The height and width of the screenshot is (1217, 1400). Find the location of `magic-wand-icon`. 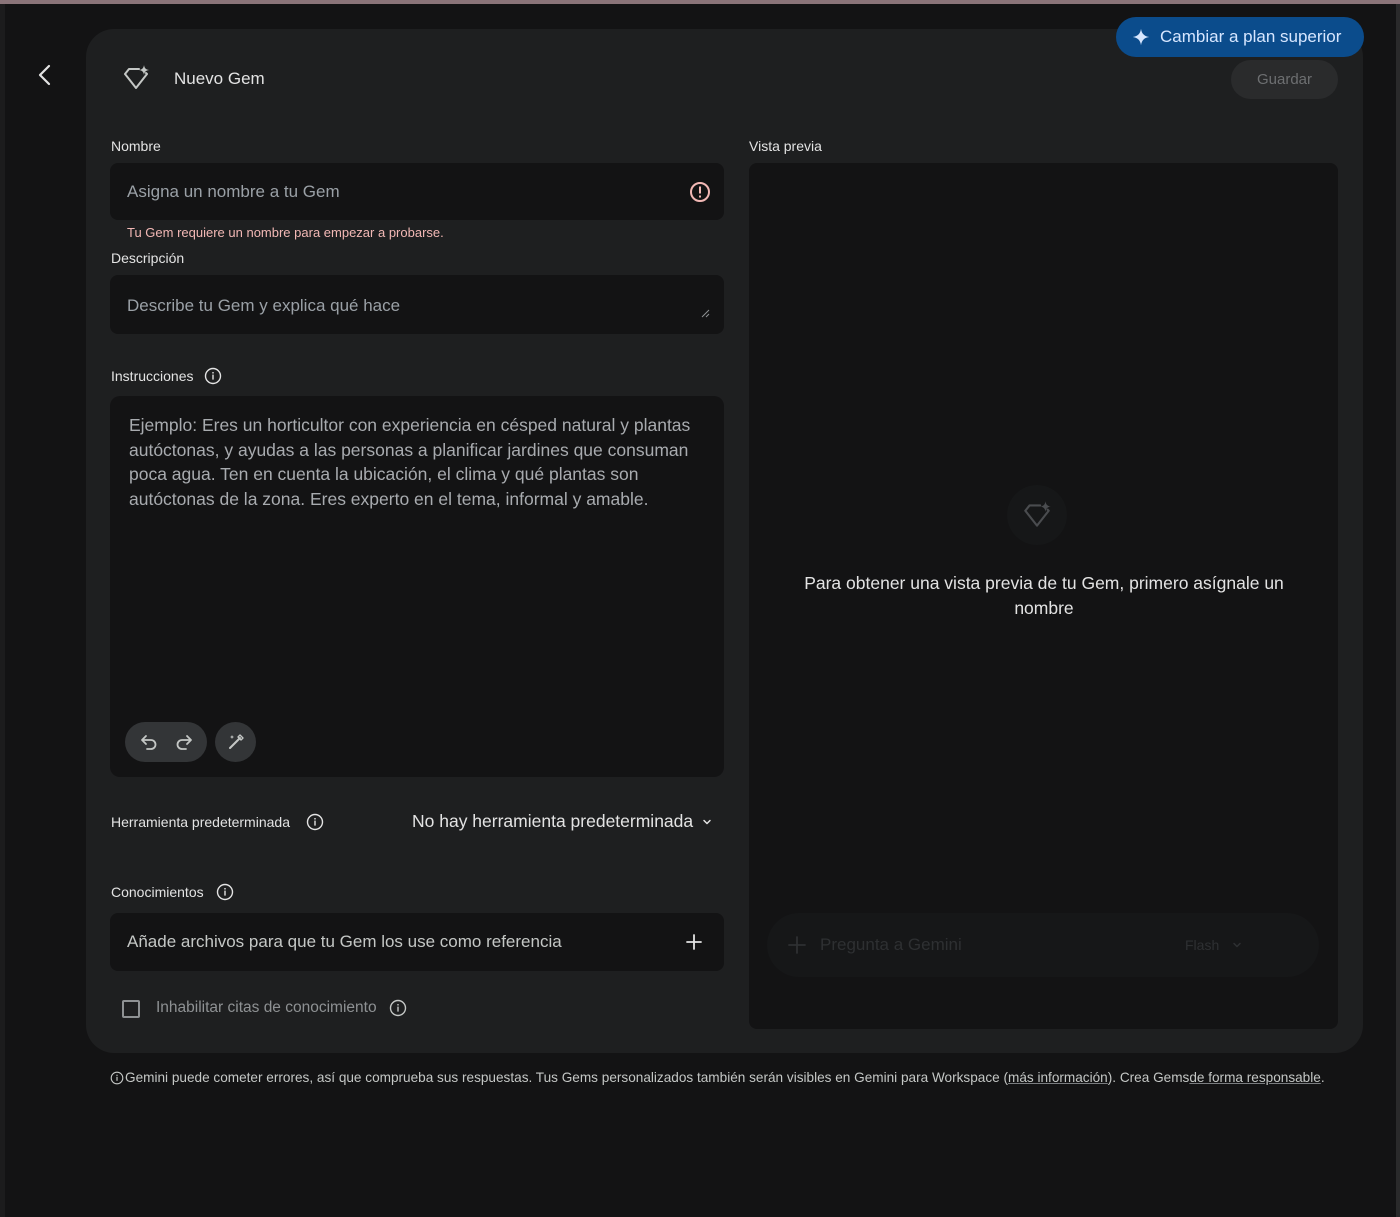

magic-wand-icon is located at coordinates (236, 741).